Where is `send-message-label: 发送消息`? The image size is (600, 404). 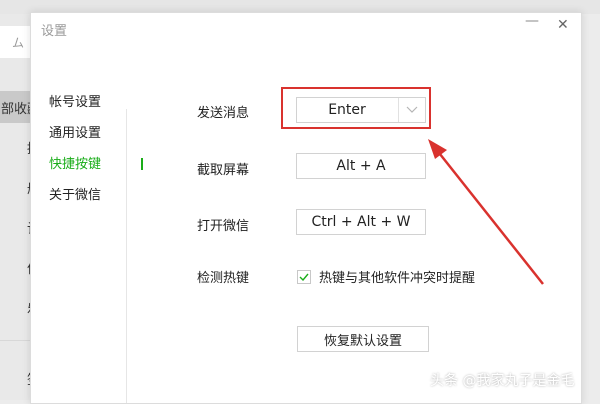 send-message-label: 发送消息 is located at coordinates (223, 113).